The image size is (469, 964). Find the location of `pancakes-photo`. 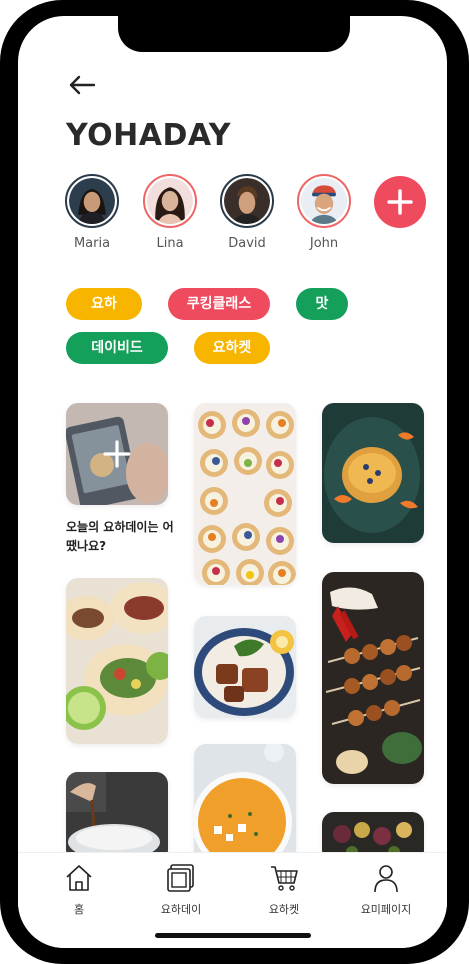

pancakes-photo is located at coordinates (373, 473).